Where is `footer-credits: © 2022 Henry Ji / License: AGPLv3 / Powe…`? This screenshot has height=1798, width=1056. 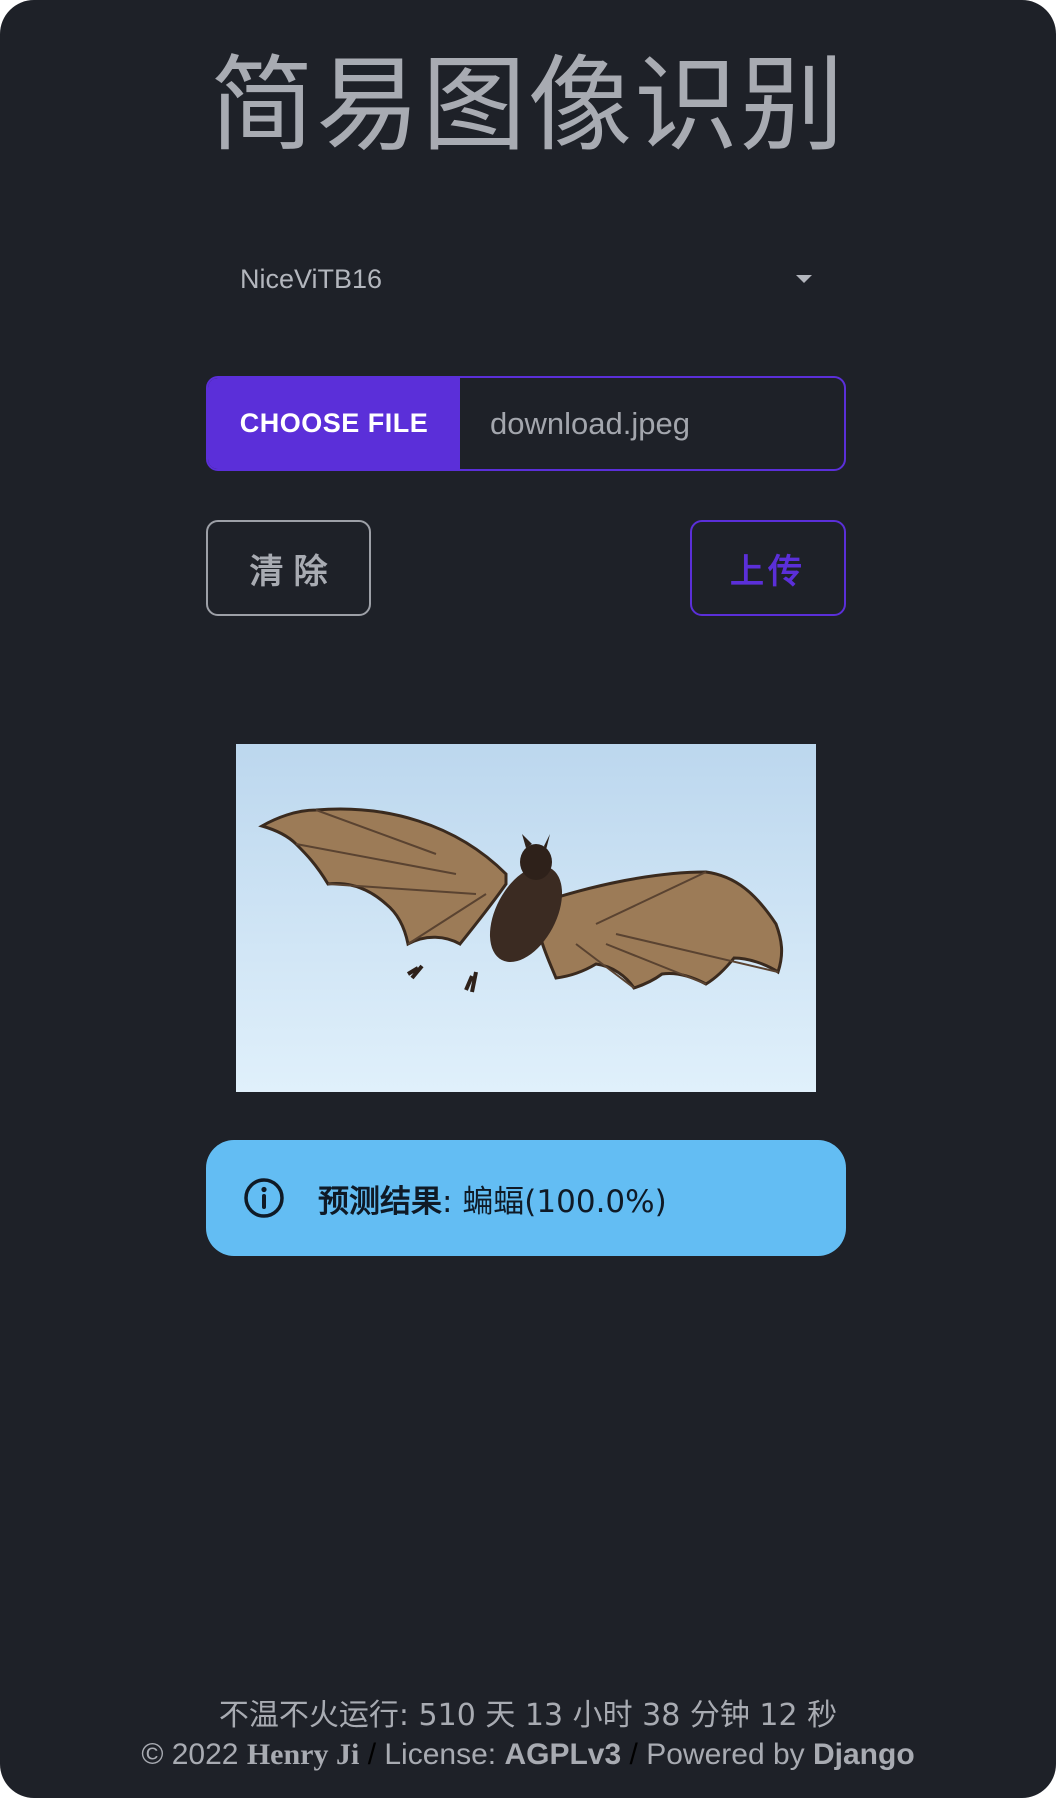 footer-credits: © 2022 Henry Ji / License: AGPLv3 / Powe… is located at coordinates (528, 1755).